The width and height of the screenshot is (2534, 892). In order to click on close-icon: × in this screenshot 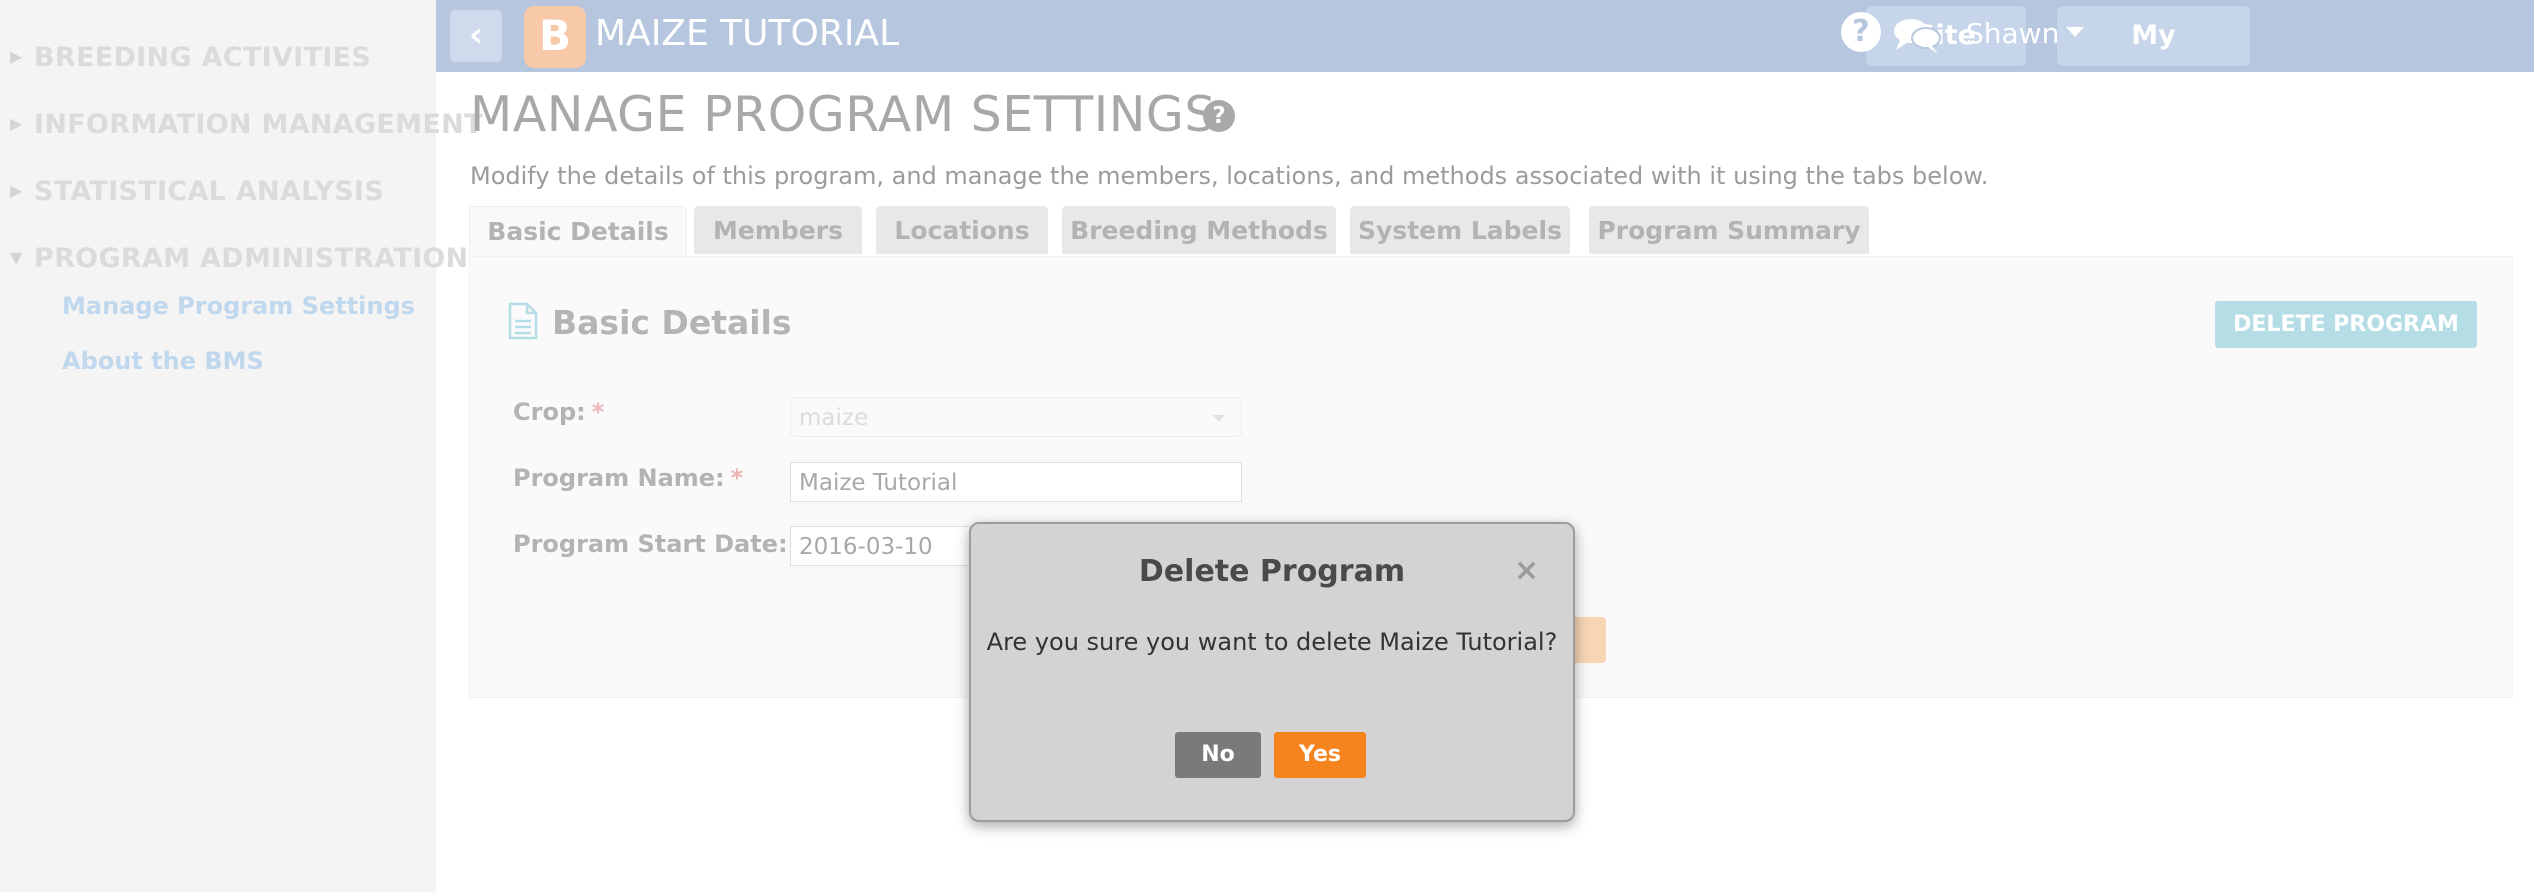, I will do `click(1526, 570)`.